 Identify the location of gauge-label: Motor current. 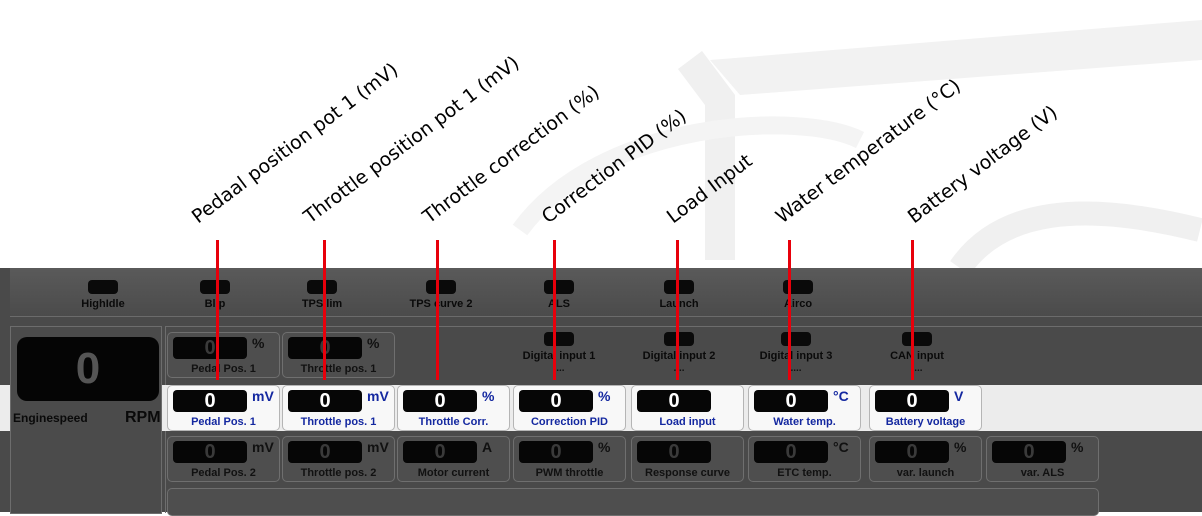
(453, 473).